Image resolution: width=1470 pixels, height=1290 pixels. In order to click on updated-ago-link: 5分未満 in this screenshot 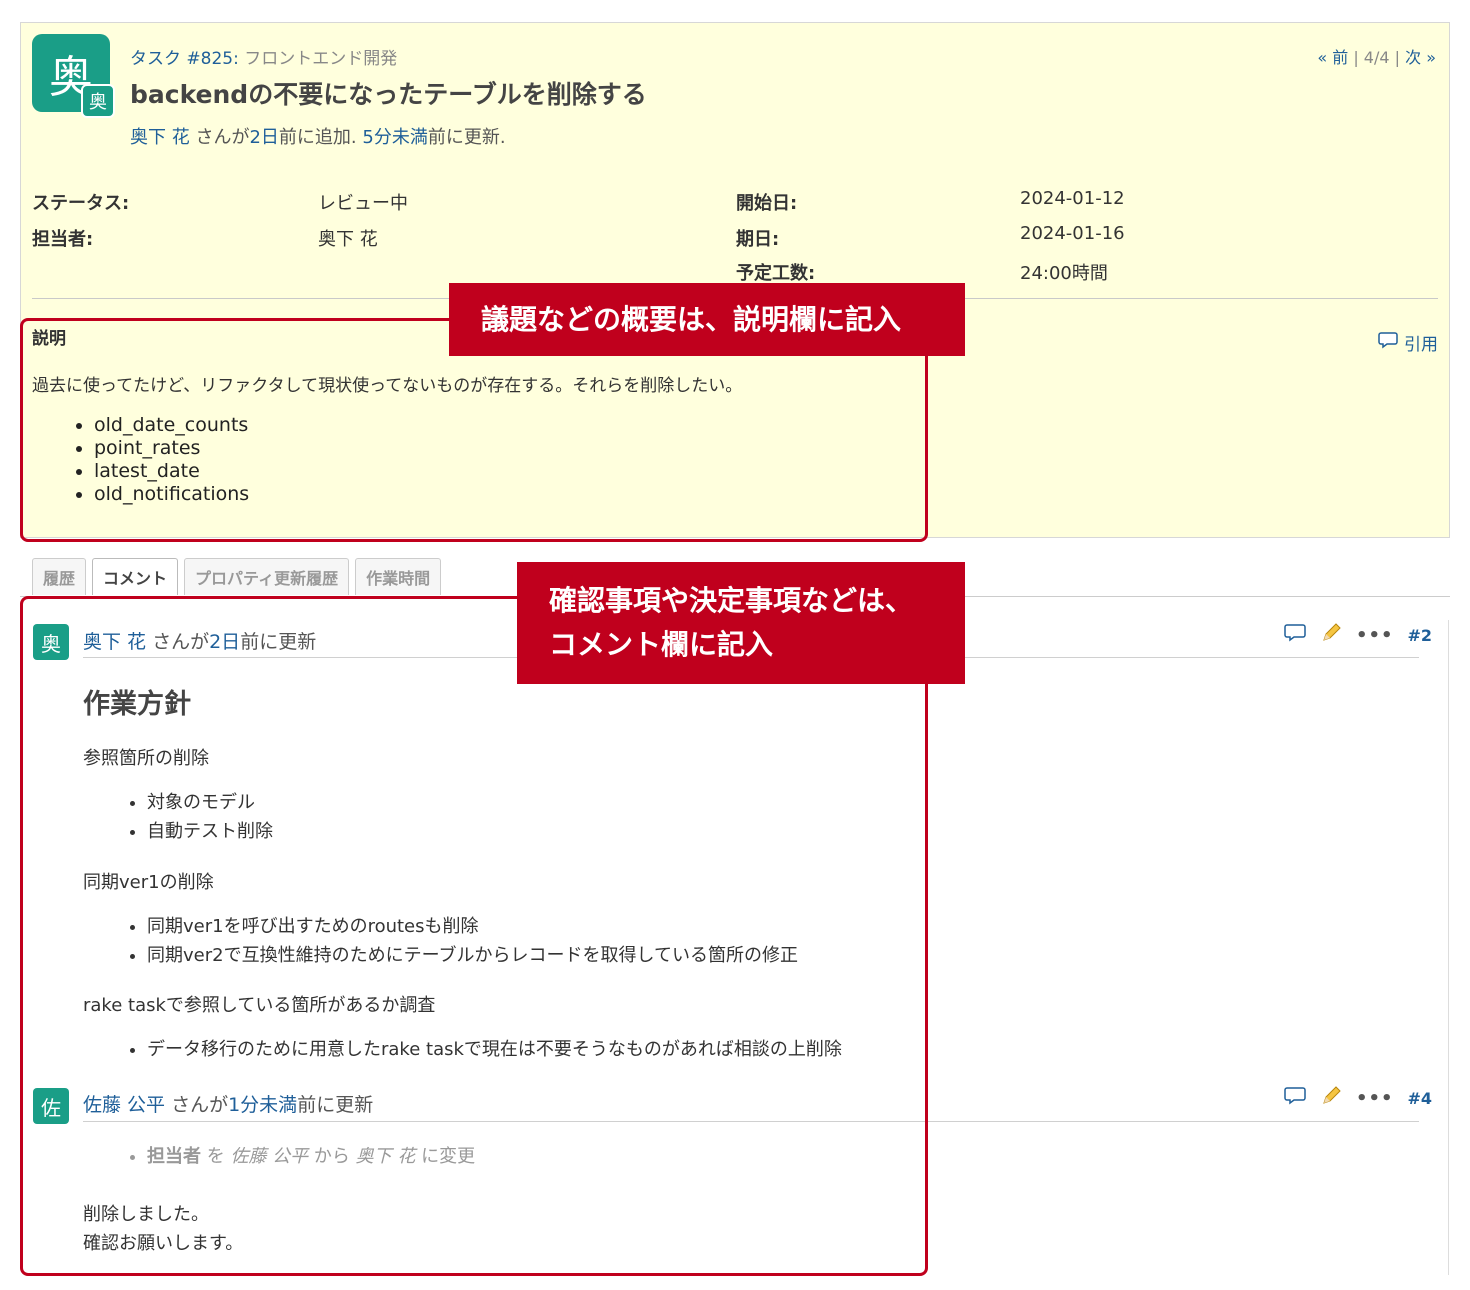, I will do `click(394, 137)`.